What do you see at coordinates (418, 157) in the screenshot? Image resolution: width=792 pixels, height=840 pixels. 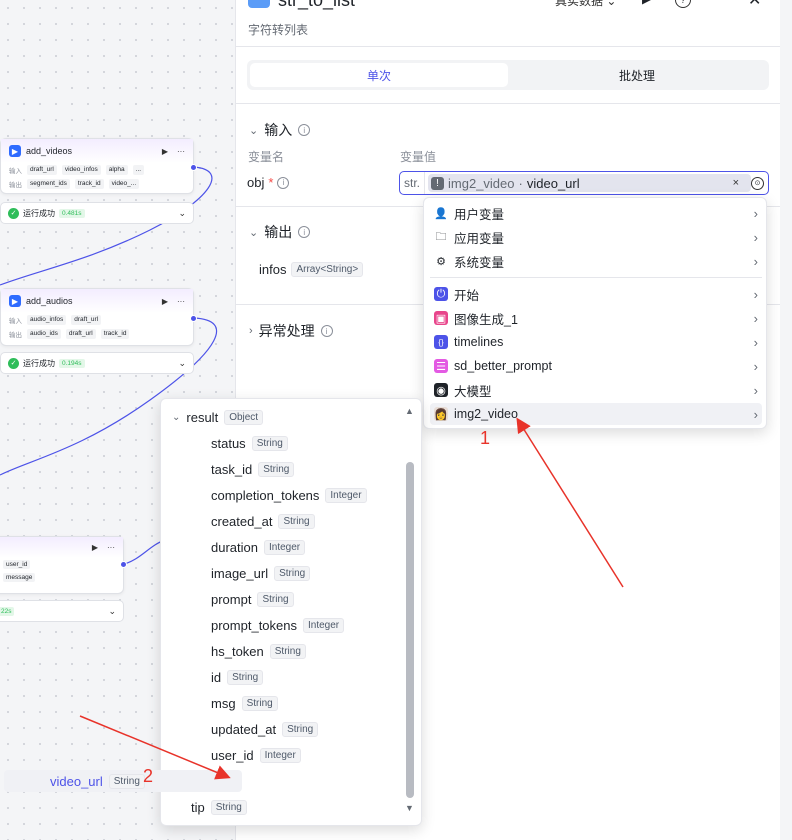 I see `column-header-value: 变量值` at bounding box center [418, 157].